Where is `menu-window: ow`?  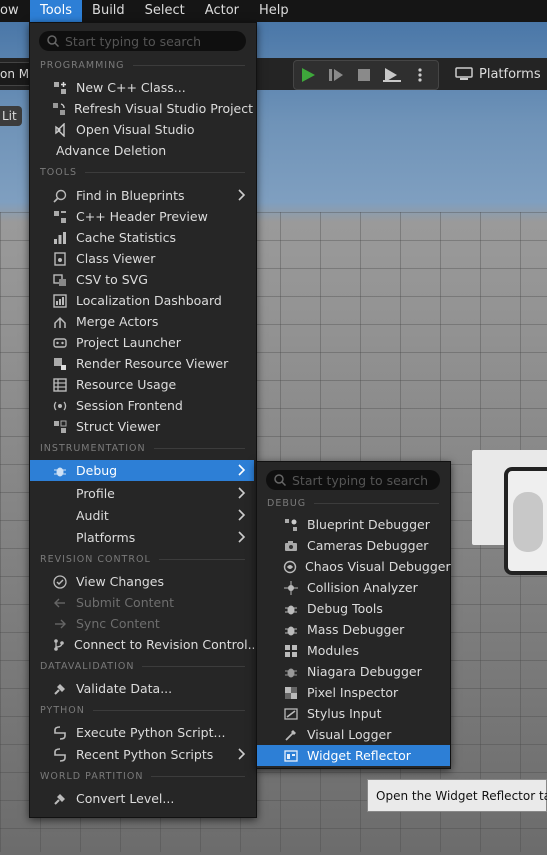 menu-window: ow is located at coordinates (15, 11).